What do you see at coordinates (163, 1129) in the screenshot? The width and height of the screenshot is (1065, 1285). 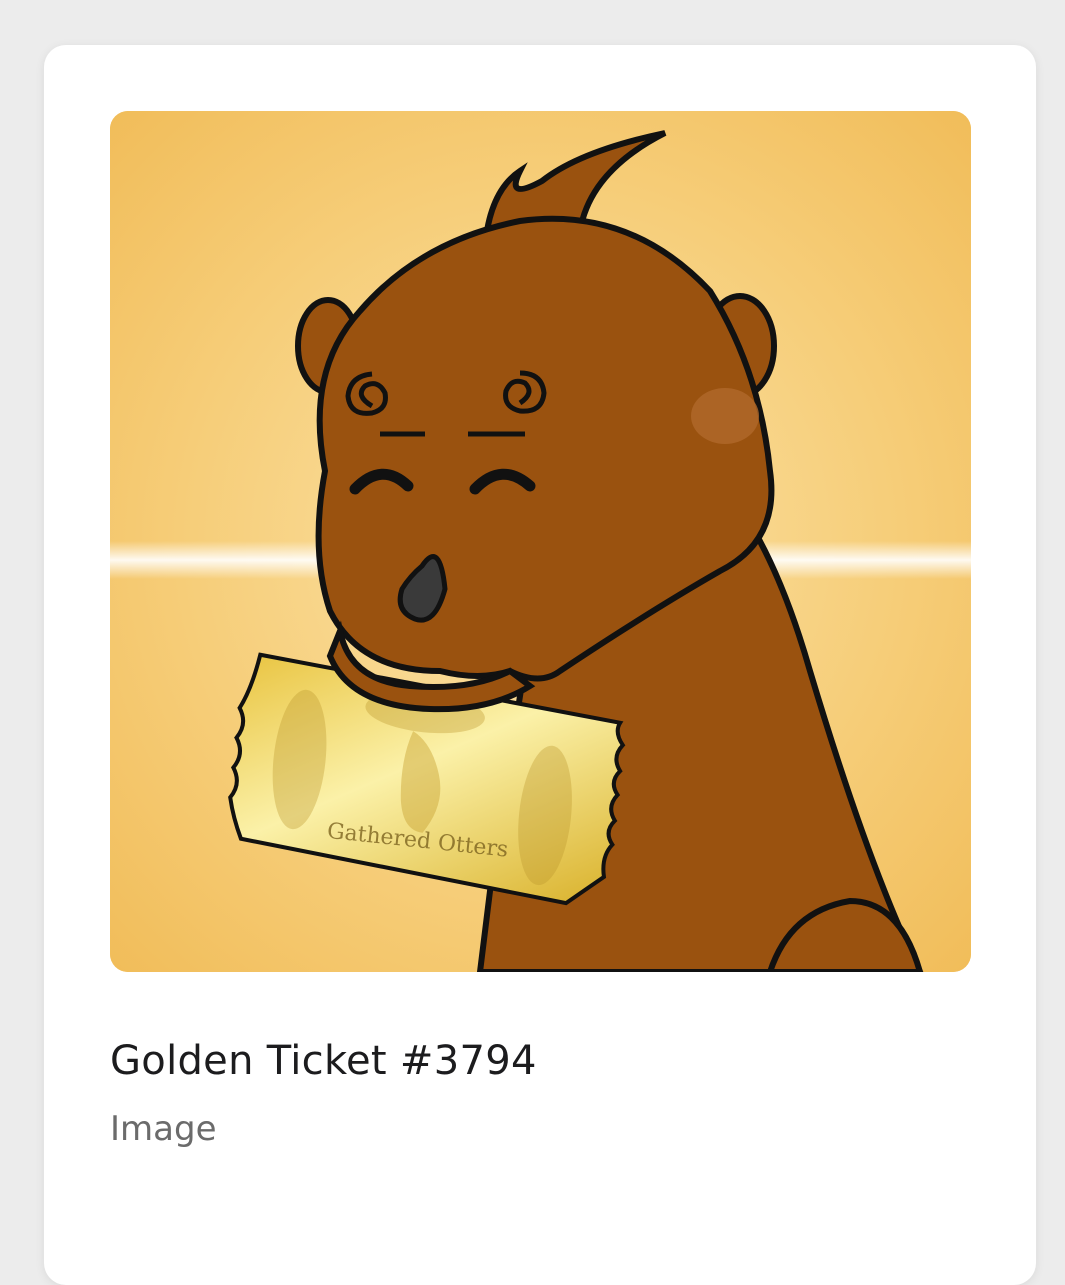 I see `media-type-label: Image` at bounding box center [163, 1129].